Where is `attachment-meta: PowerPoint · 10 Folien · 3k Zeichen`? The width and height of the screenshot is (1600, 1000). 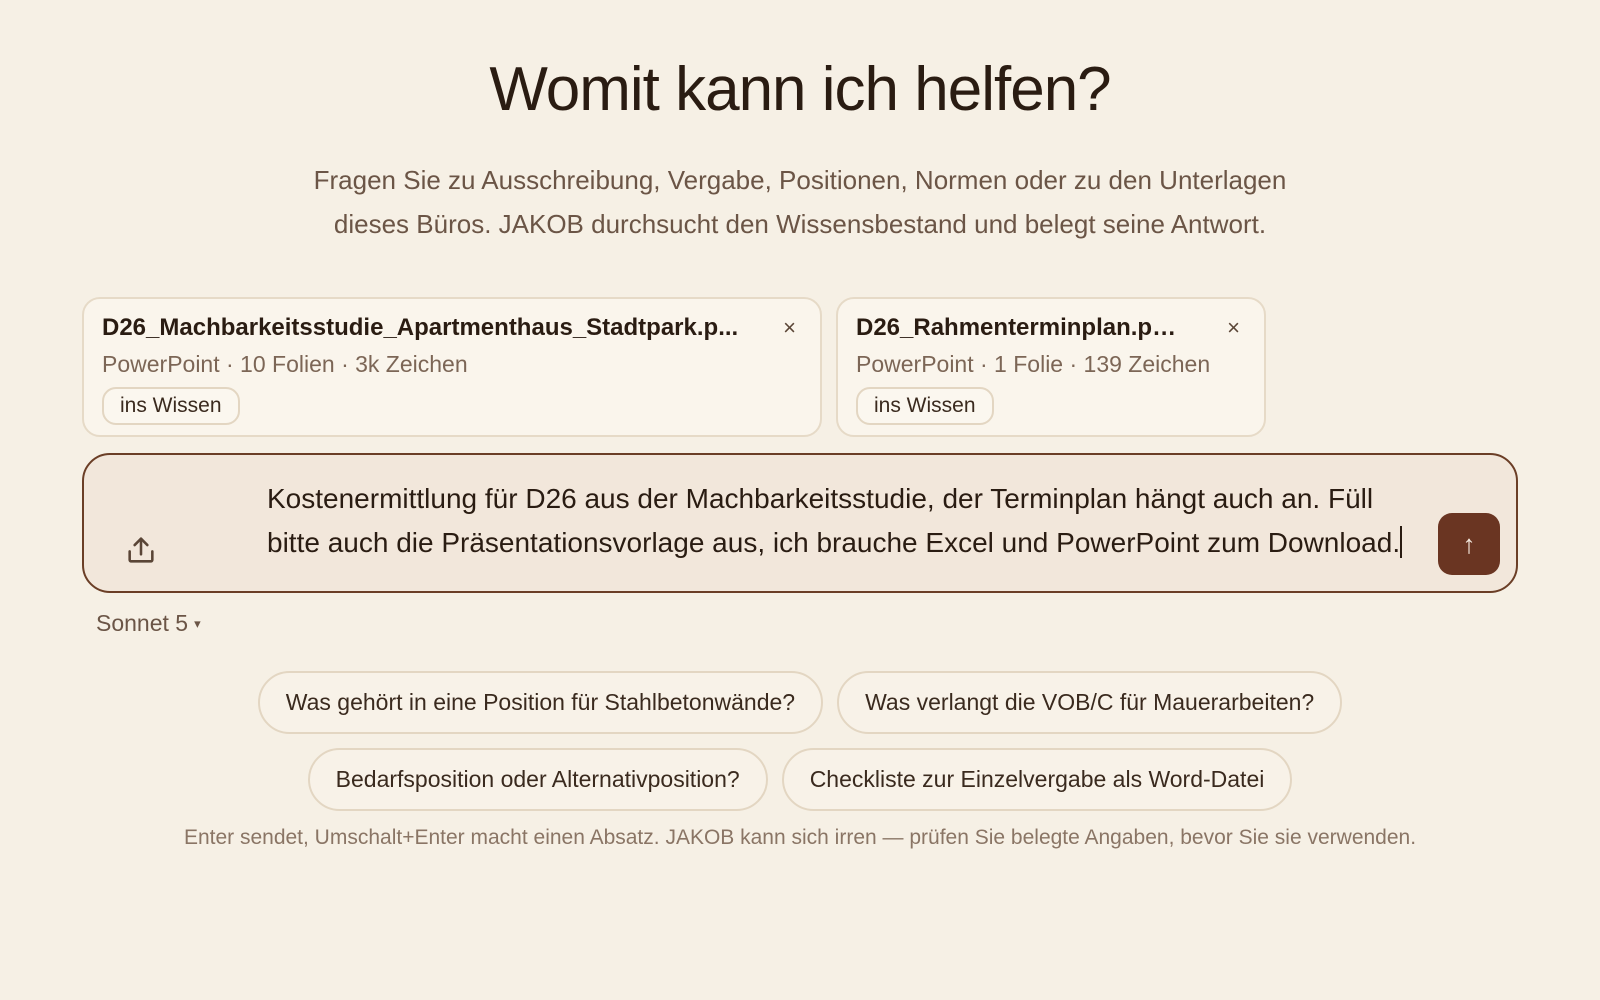
attachment-meta: PowerPoint · 10 Folien · 3k Zeichen is located at coordinates (285, 364).